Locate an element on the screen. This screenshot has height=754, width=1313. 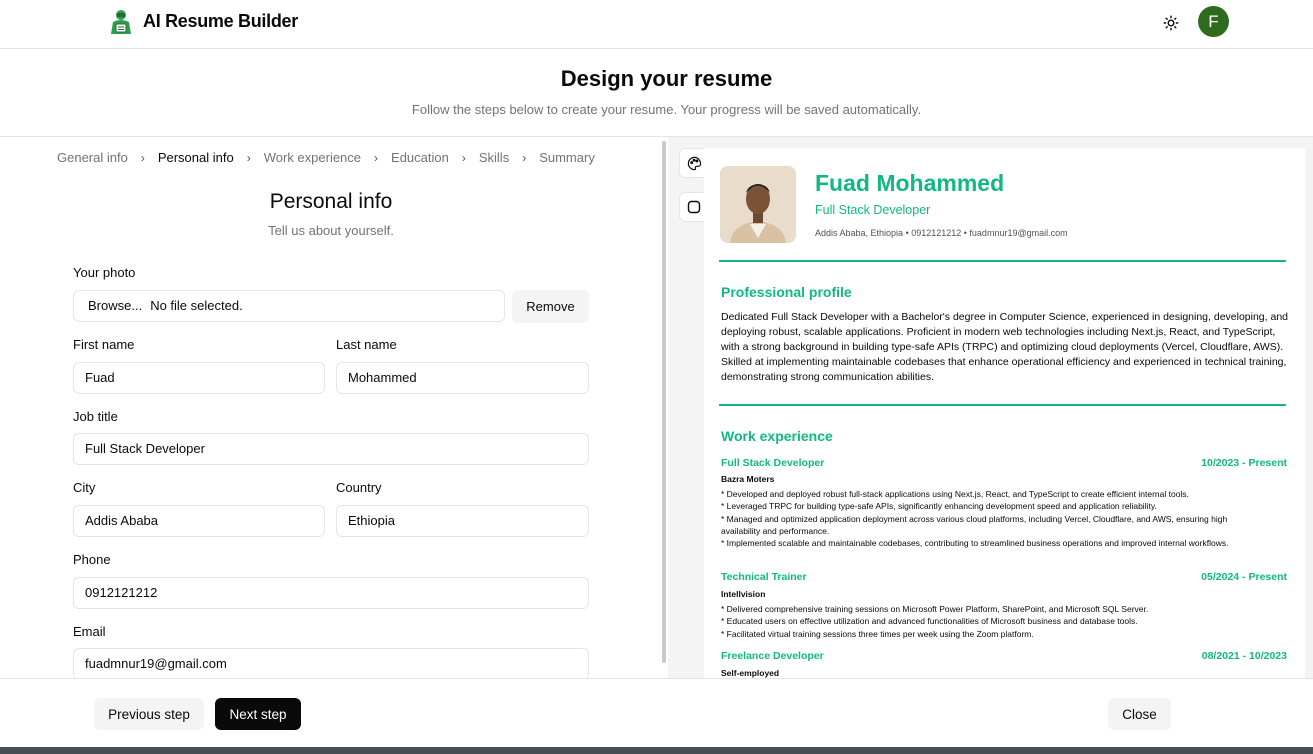
breadcrumb-skills: Skills is located at coordinates (494, 157).